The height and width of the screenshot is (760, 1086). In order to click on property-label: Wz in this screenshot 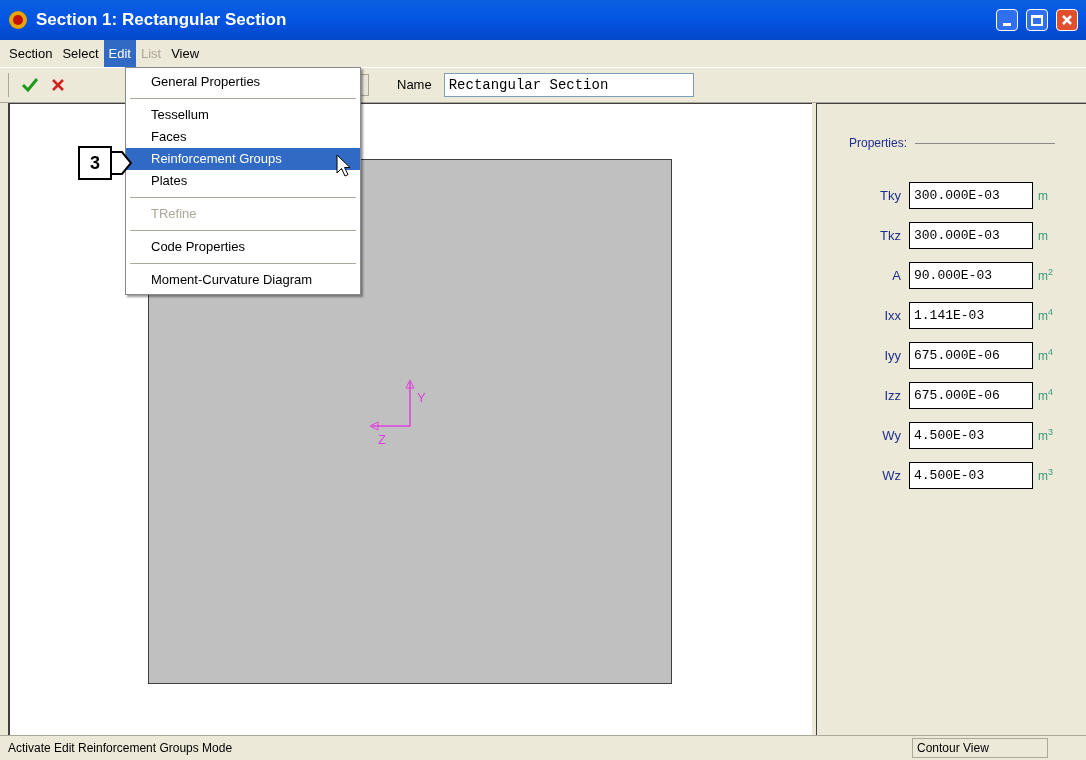, I will do `click(891, 475)`.